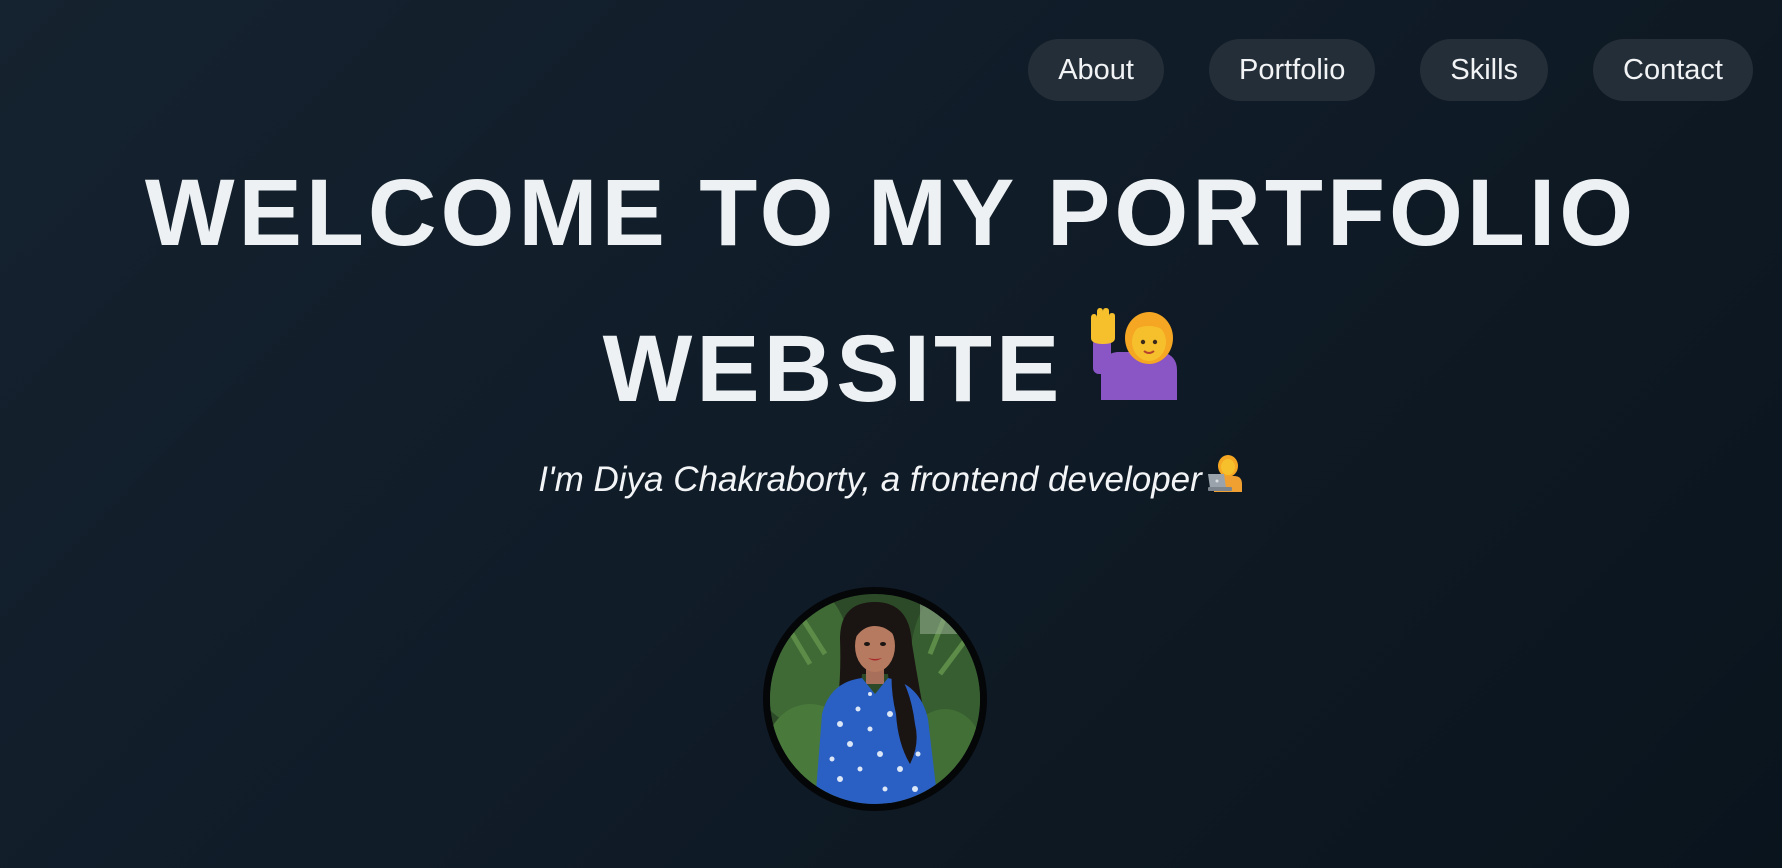 Image resolution: width=1782 pixels, height=868 pixels. I want to click on hero-title-line2: WEBSITE, so click(833, 369).